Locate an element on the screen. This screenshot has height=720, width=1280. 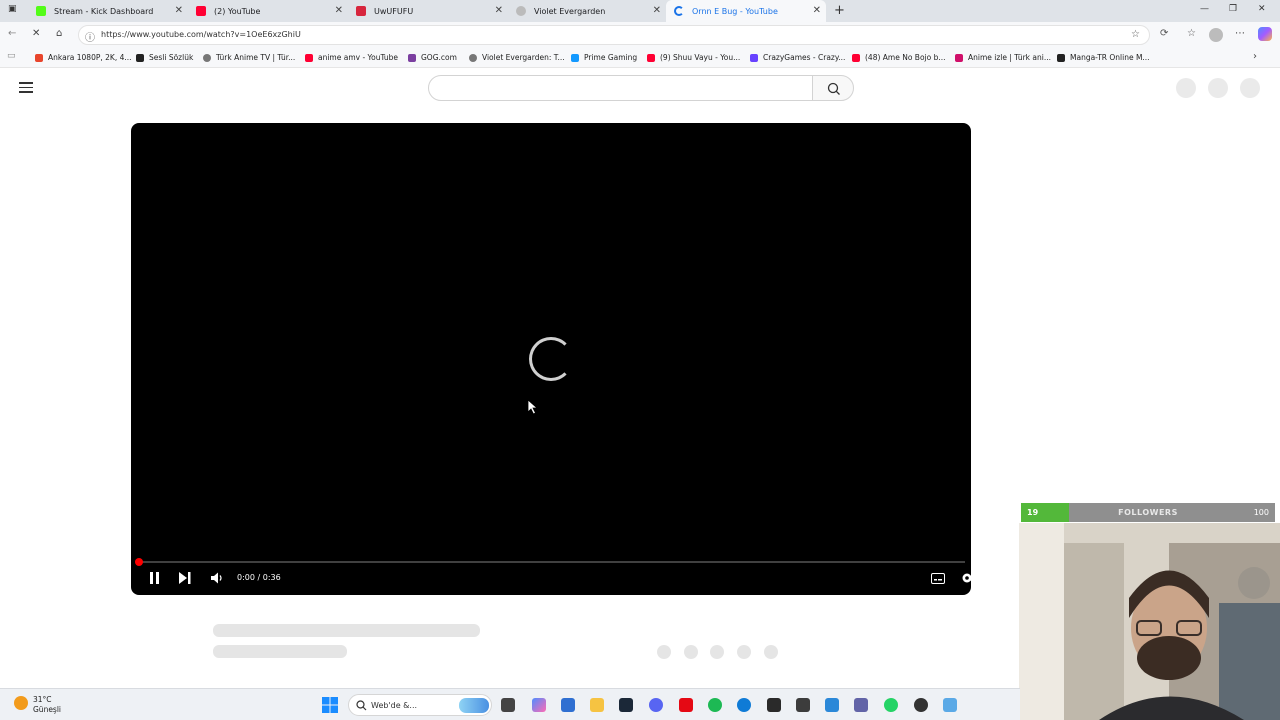
flame-icon is located at coordinates (39, 57).